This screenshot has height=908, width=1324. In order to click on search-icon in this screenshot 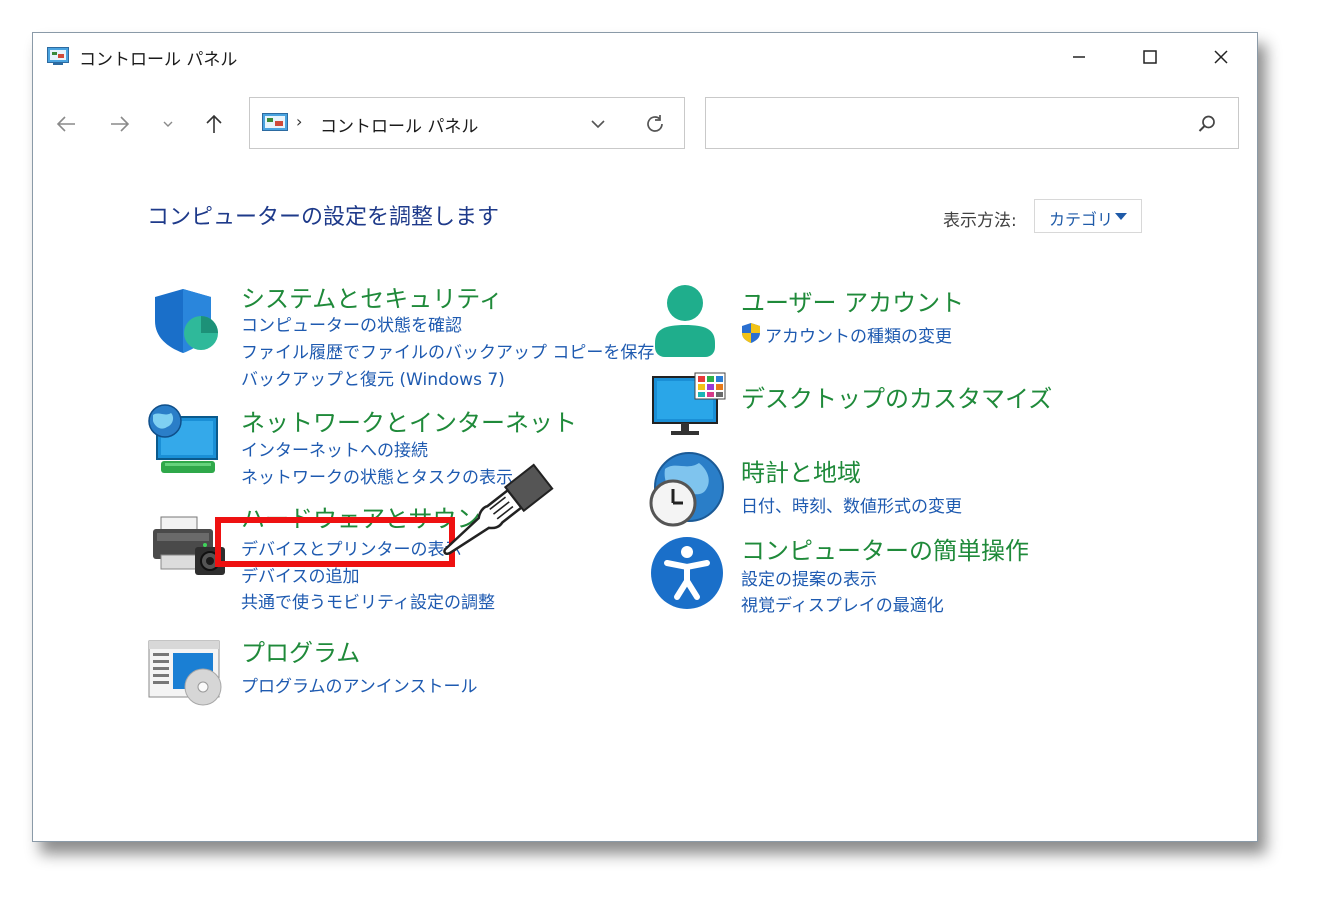, I will do `click(1207, 124)`.